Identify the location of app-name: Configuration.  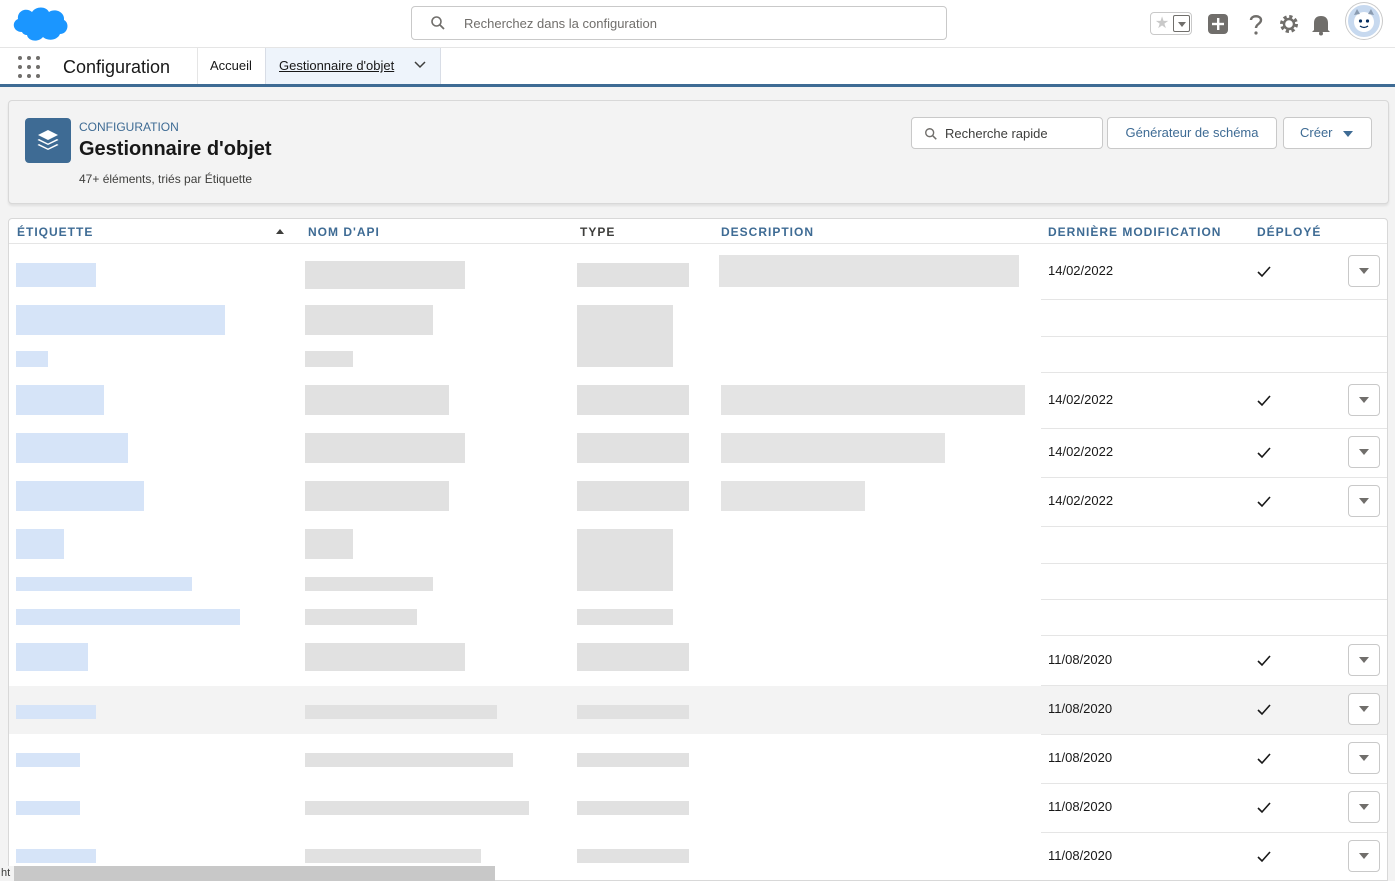
(117, 67).